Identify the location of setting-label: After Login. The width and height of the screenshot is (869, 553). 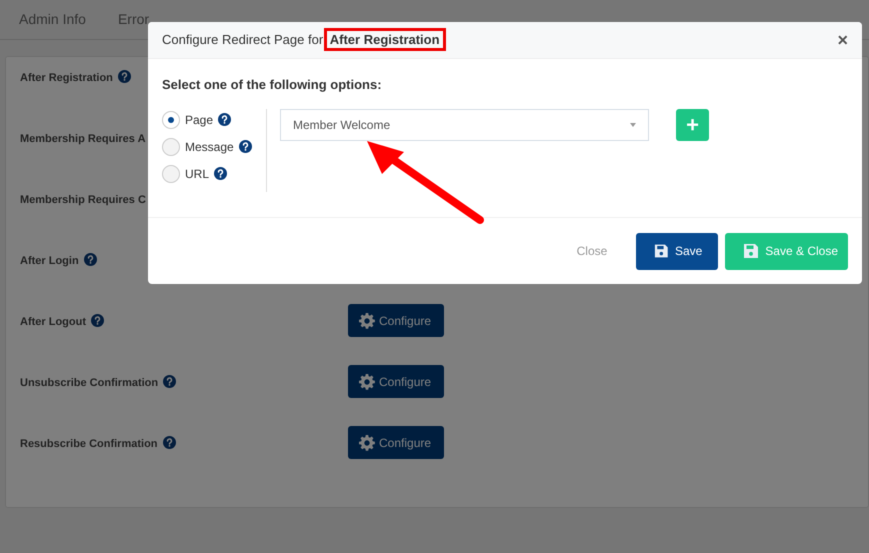
(49, 261).